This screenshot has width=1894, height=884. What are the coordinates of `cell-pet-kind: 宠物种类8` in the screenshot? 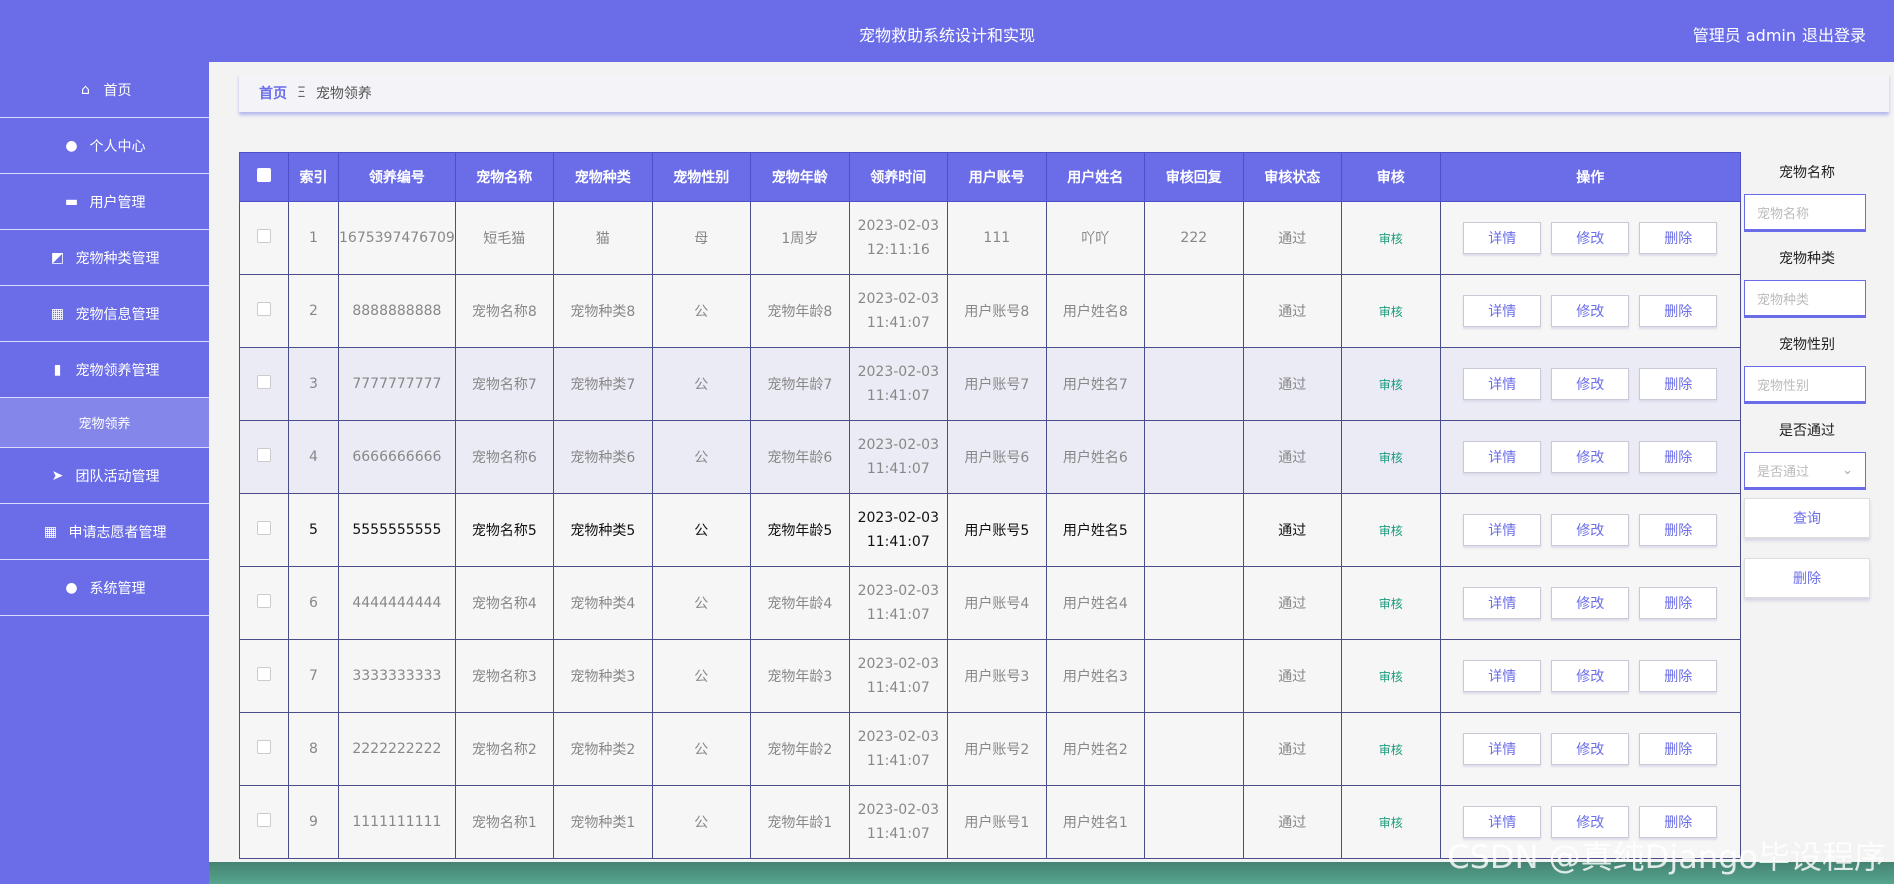 It's located at (602, 311).